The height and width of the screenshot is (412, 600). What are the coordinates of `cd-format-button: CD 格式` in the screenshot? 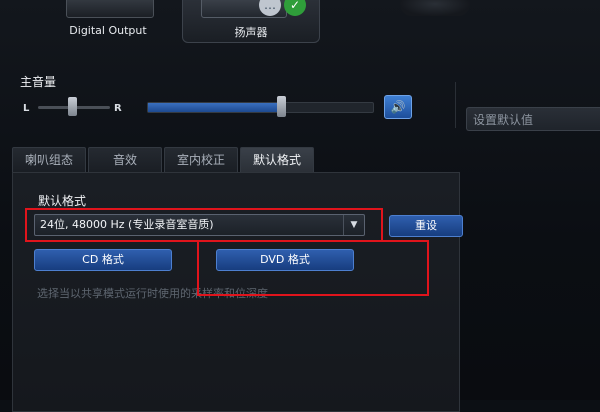 It's located at (103, 260).